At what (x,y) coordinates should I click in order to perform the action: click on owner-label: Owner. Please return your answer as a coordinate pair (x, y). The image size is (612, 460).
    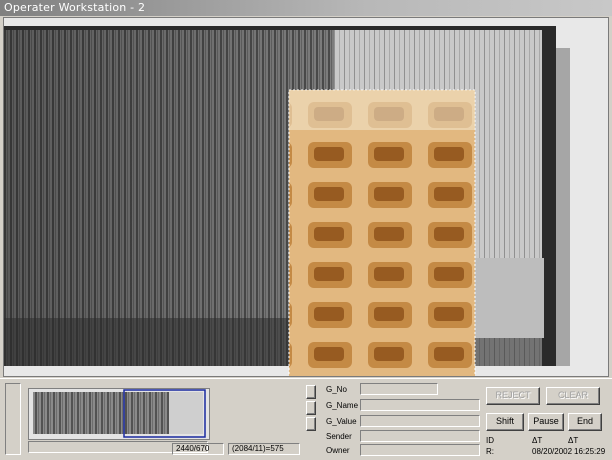
    Looking at the image, I should click on (338, 450).